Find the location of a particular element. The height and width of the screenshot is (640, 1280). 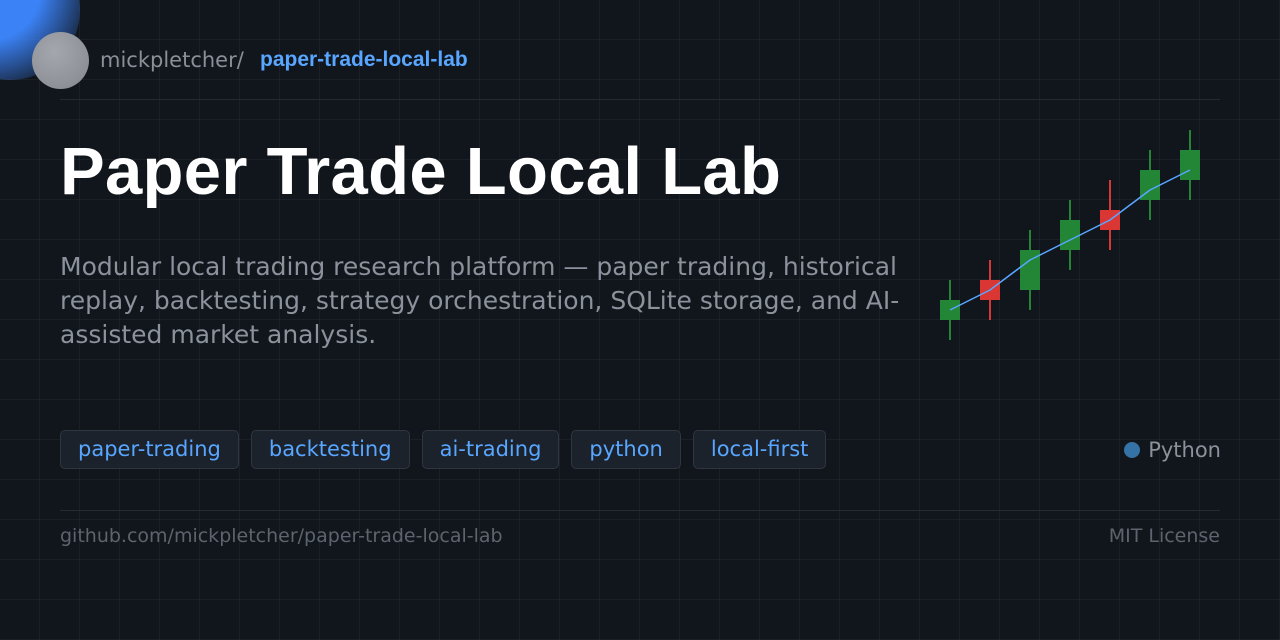

topic-tag-backtesting: backtesting is located at coordinates (330, 449).